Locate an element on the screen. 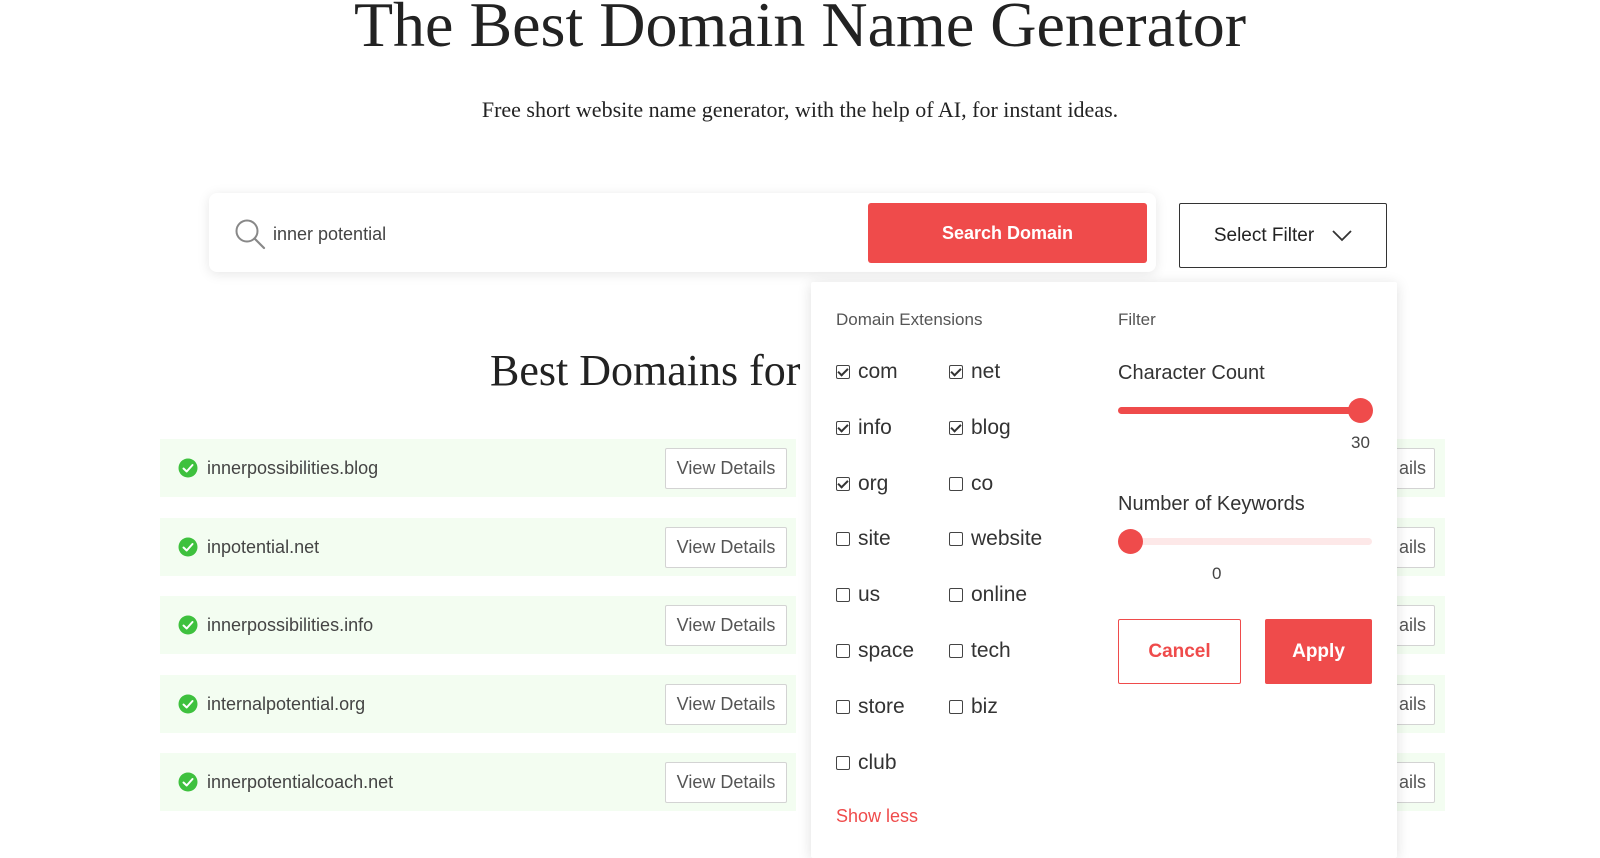 The height and width of the screenshot is (858, 1600). character-count-slider-thumb is located at coordinates (1360, 410).